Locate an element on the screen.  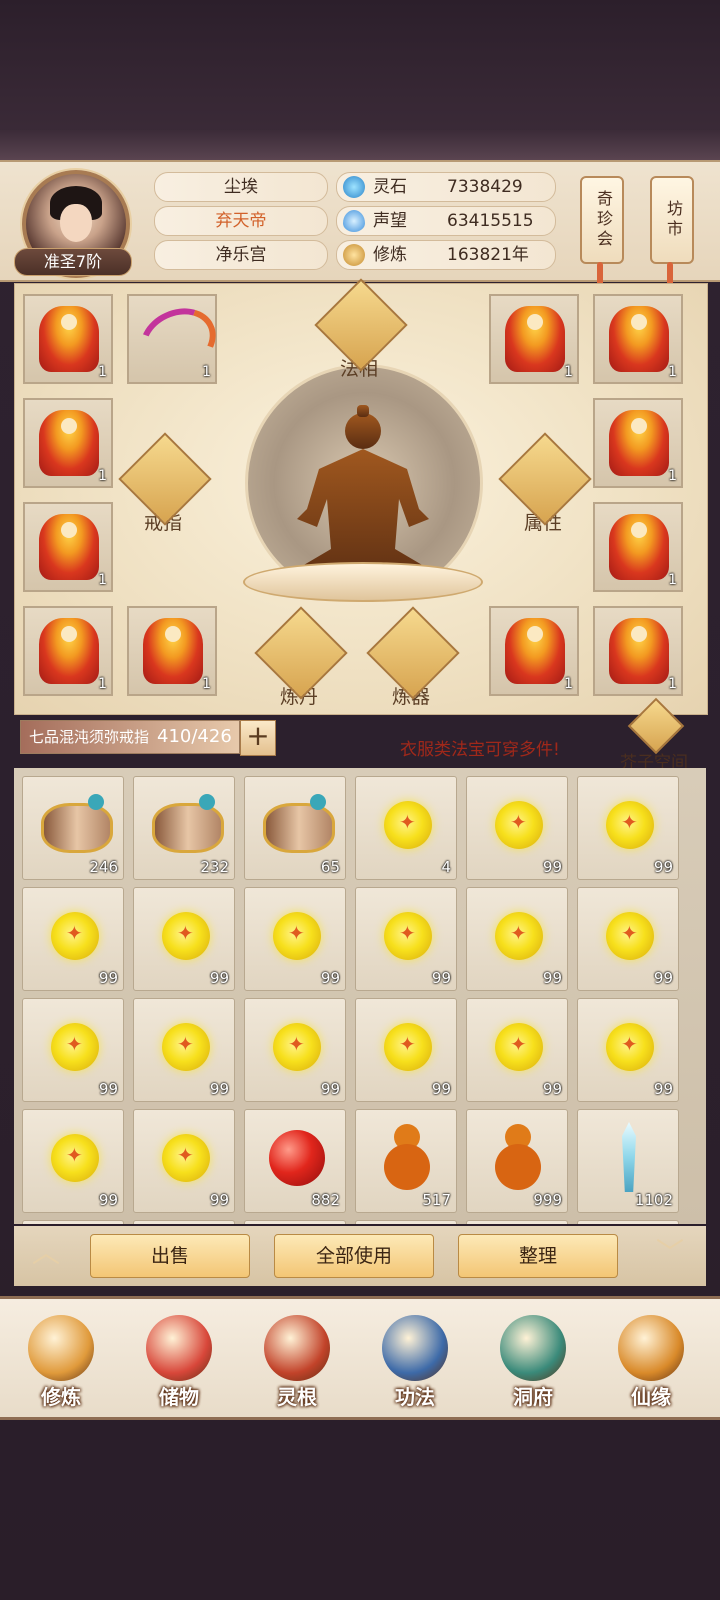
dharma-form-button: 法相 is located at coordinates (361, 329).